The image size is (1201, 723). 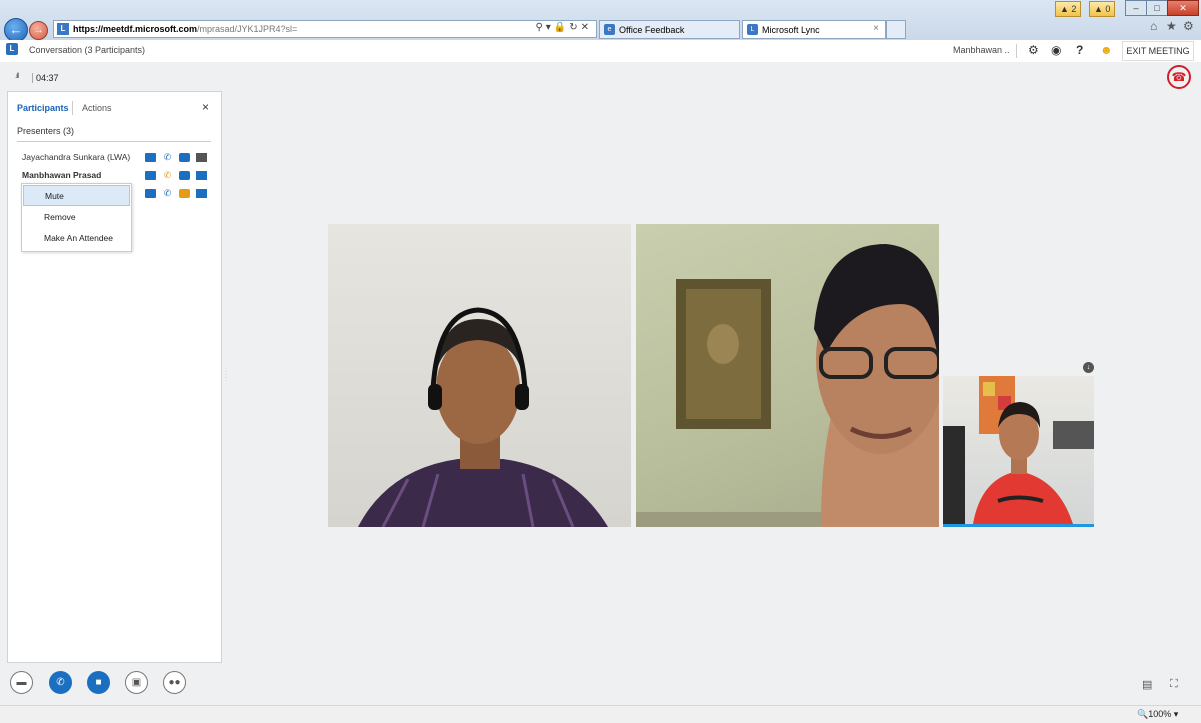 What do you see at coordinates (609, 29) in the screenshot?
I see `ie-favicon-icon: e` at bounding box center [609, 29].